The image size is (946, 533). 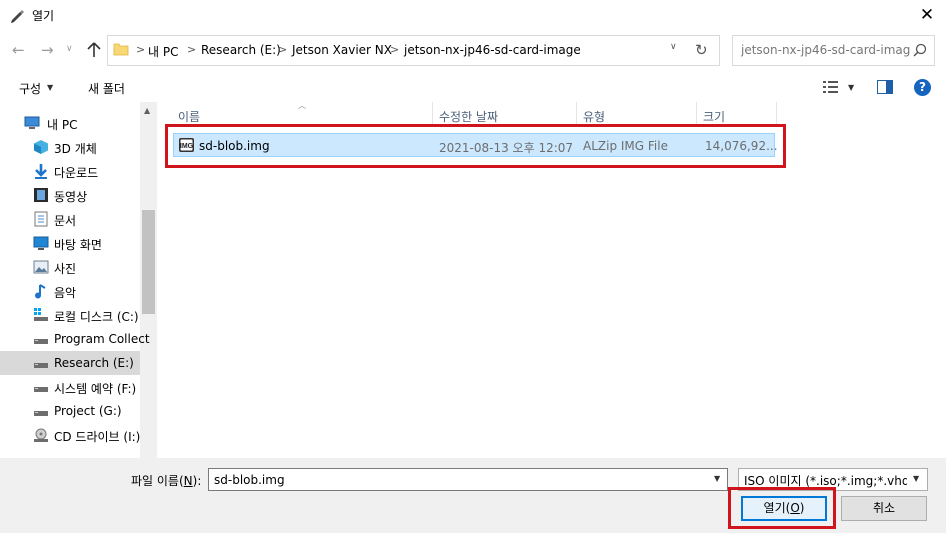 What do you see at coordinates (714, 116) in the screenshot?
I see `column-header-size: 크기` at bounding box center [714, 116].